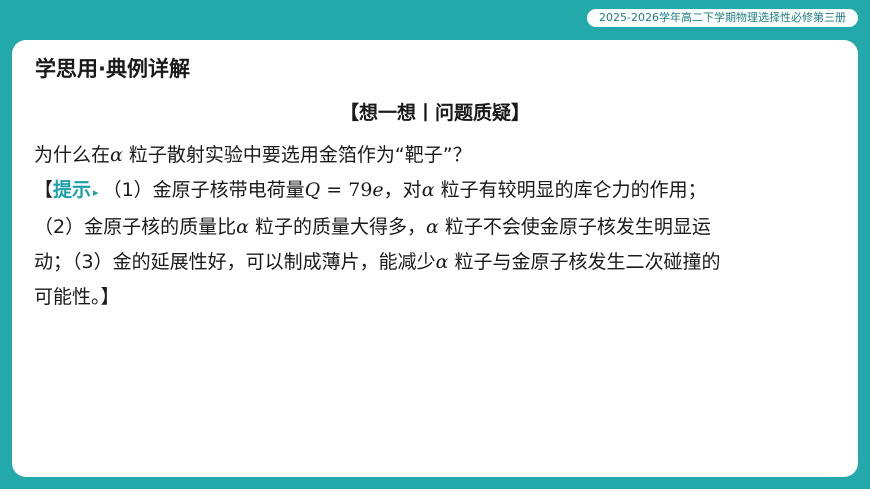 Image resolution: width=870 pixels, height=489 pixels. Describe the element at coordinates (77, 297) in the screenshot. I see `hint-line-4: 可能性。】` at that location.